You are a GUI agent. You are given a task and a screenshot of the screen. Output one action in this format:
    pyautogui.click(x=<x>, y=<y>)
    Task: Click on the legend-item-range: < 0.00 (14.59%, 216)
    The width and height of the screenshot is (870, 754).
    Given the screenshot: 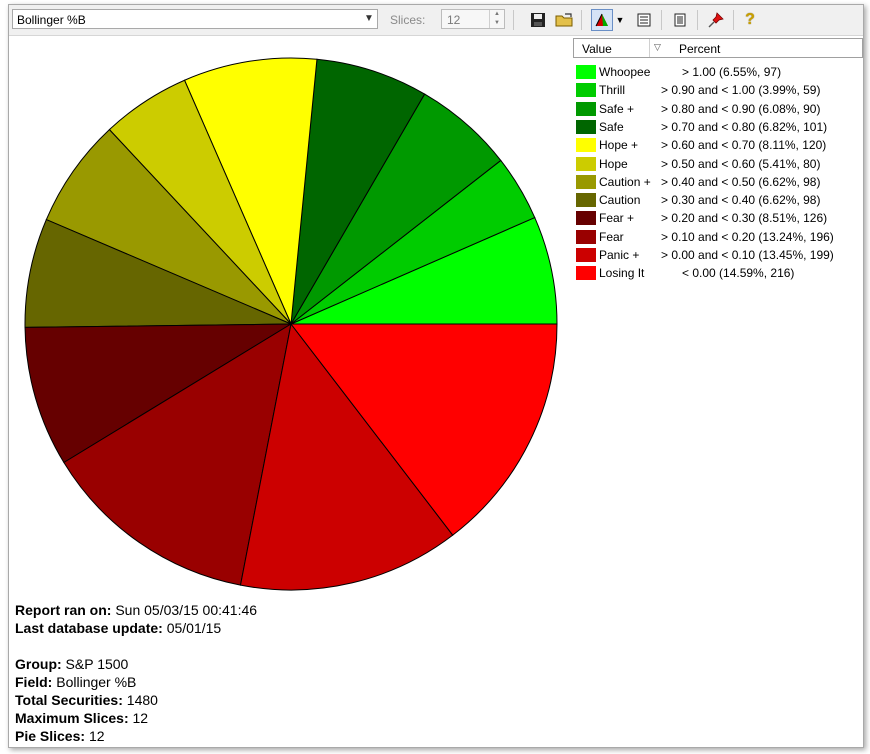 What is the action you would take?
    pyautogui.click(x=738, y=273)
    